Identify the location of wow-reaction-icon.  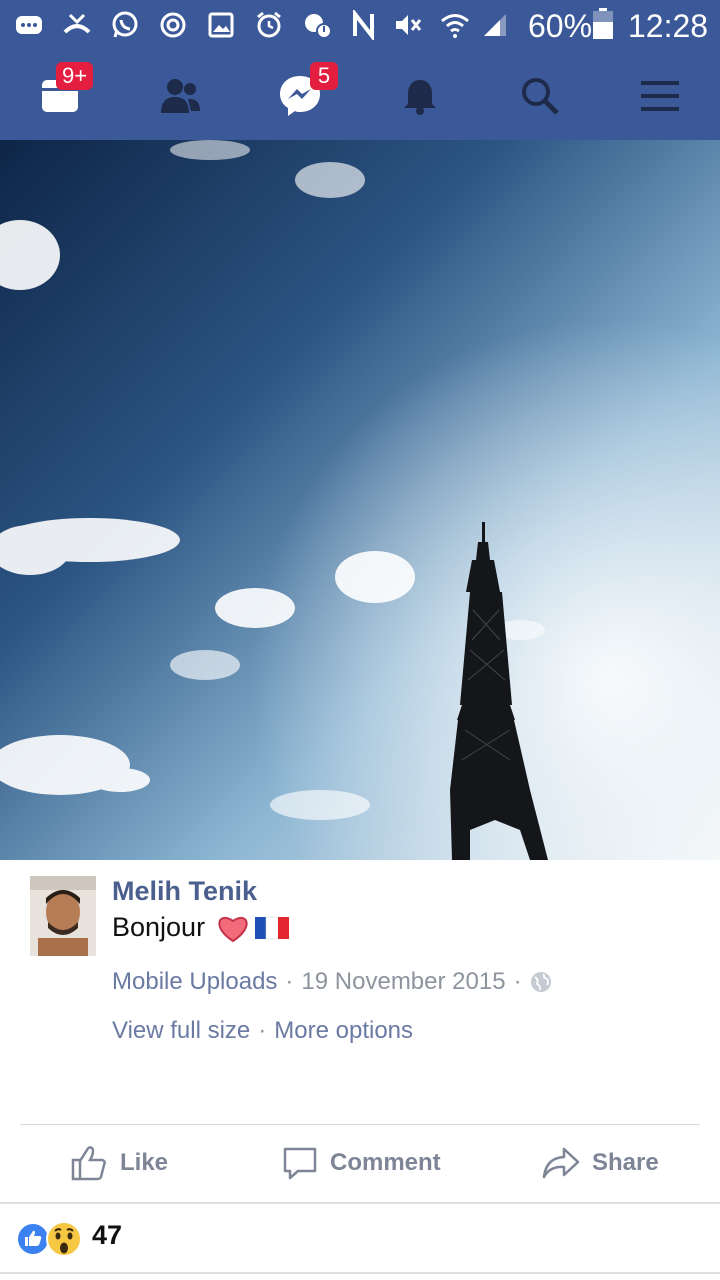
(64, 1239).